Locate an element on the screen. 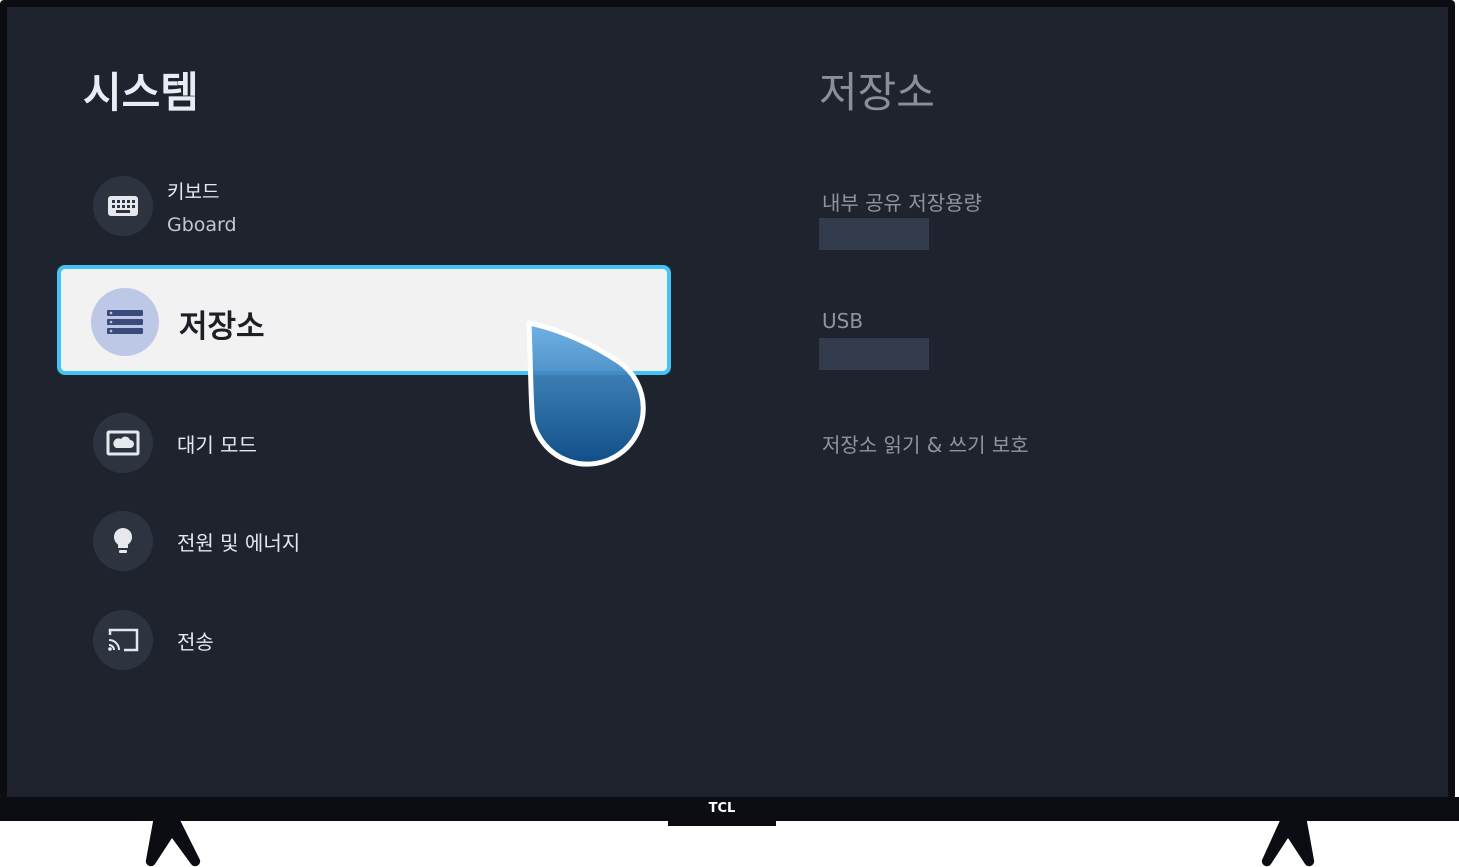 This screenshot has height=867, width=1459. tv-stand-left is located at coordinates (173, 841).